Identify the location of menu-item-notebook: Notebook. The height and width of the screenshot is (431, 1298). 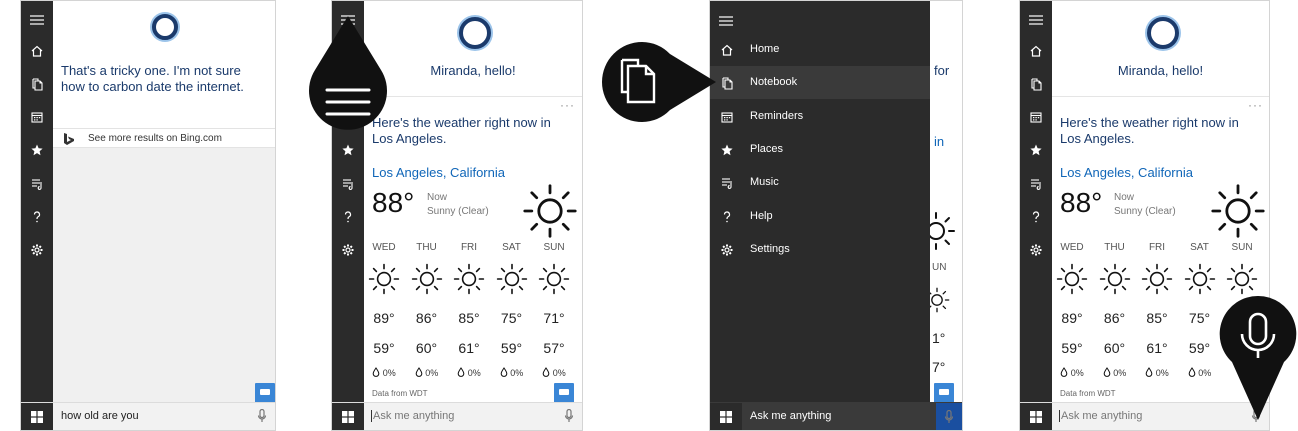
(820, 82).